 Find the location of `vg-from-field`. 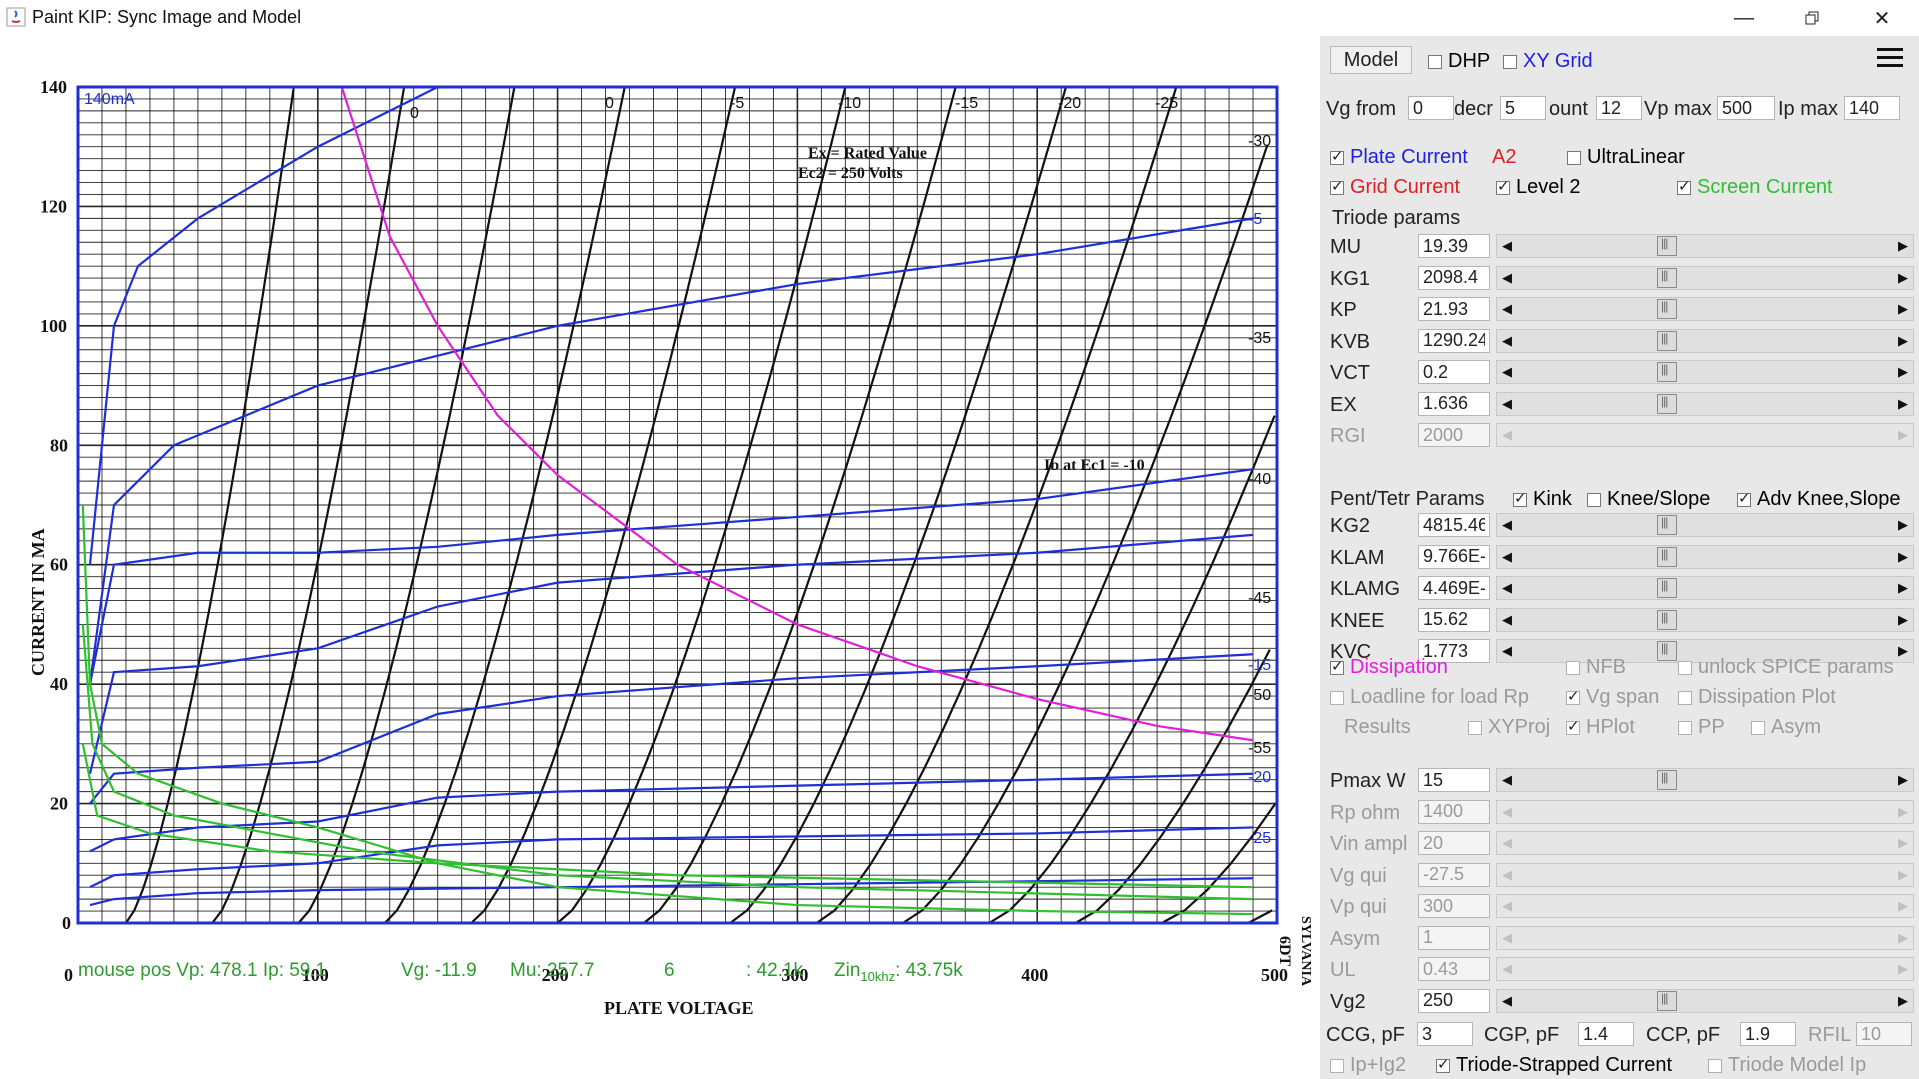

vg-from-field is located at coordinates (1431, 108).